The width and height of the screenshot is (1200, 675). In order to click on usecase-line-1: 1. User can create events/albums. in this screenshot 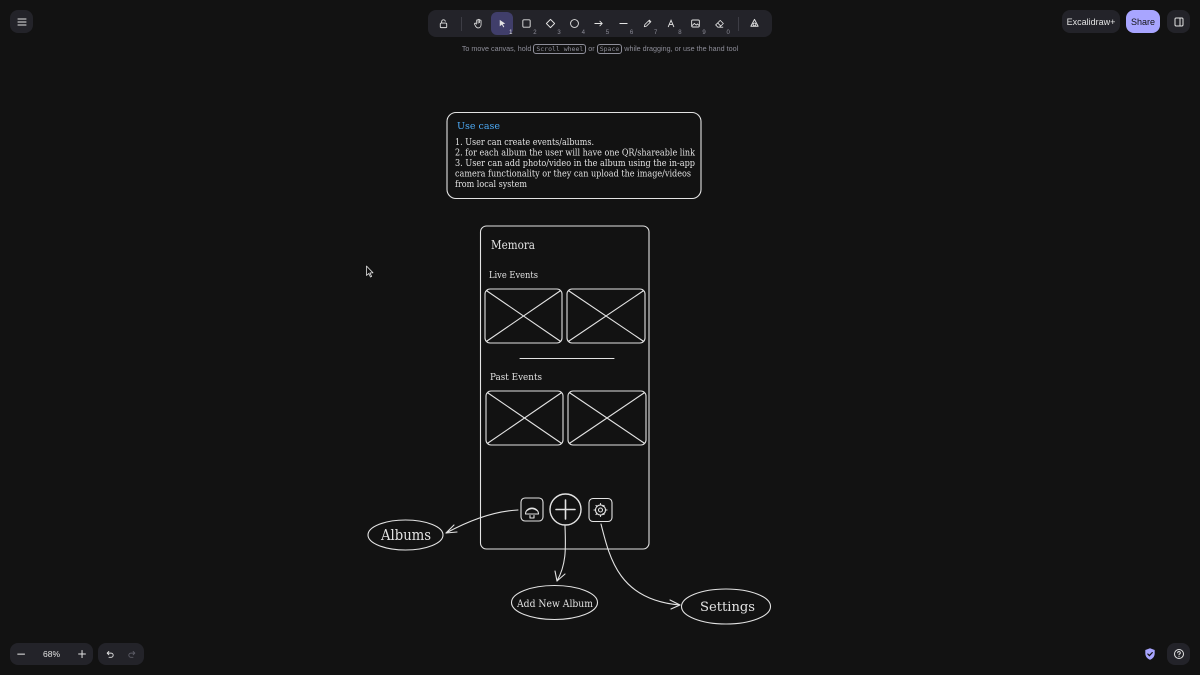, I will do `click(524, 142)`.